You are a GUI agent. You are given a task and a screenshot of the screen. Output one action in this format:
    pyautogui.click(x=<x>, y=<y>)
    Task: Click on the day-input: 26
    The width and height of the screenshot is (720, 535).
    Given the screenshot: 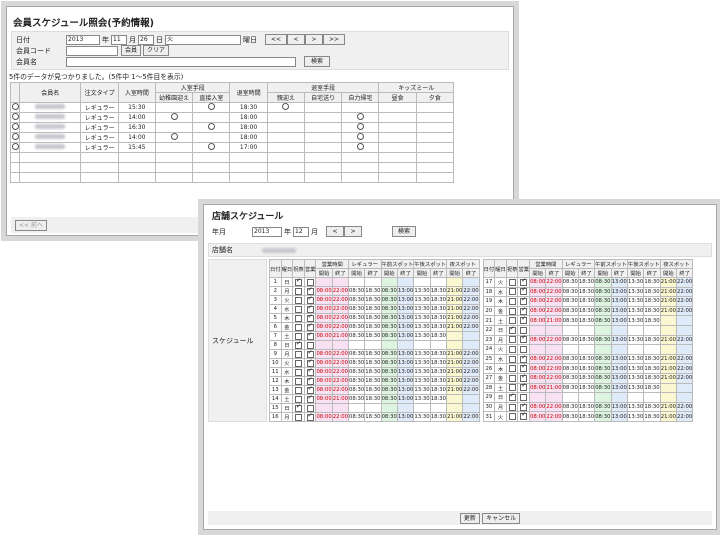 What is the action you would take?
    pyautogui.click(x=146, y=39)
    